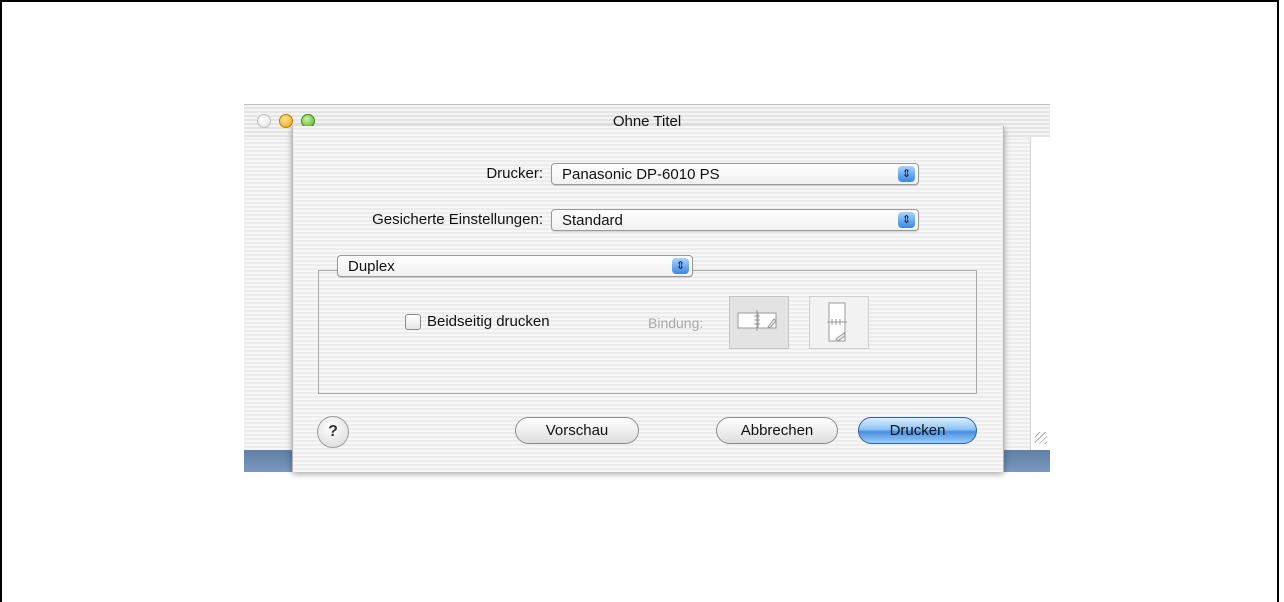 This screenshot has height=602, width=1284. I want to click on cancel-button: Abbrechen, so click(777, 430).